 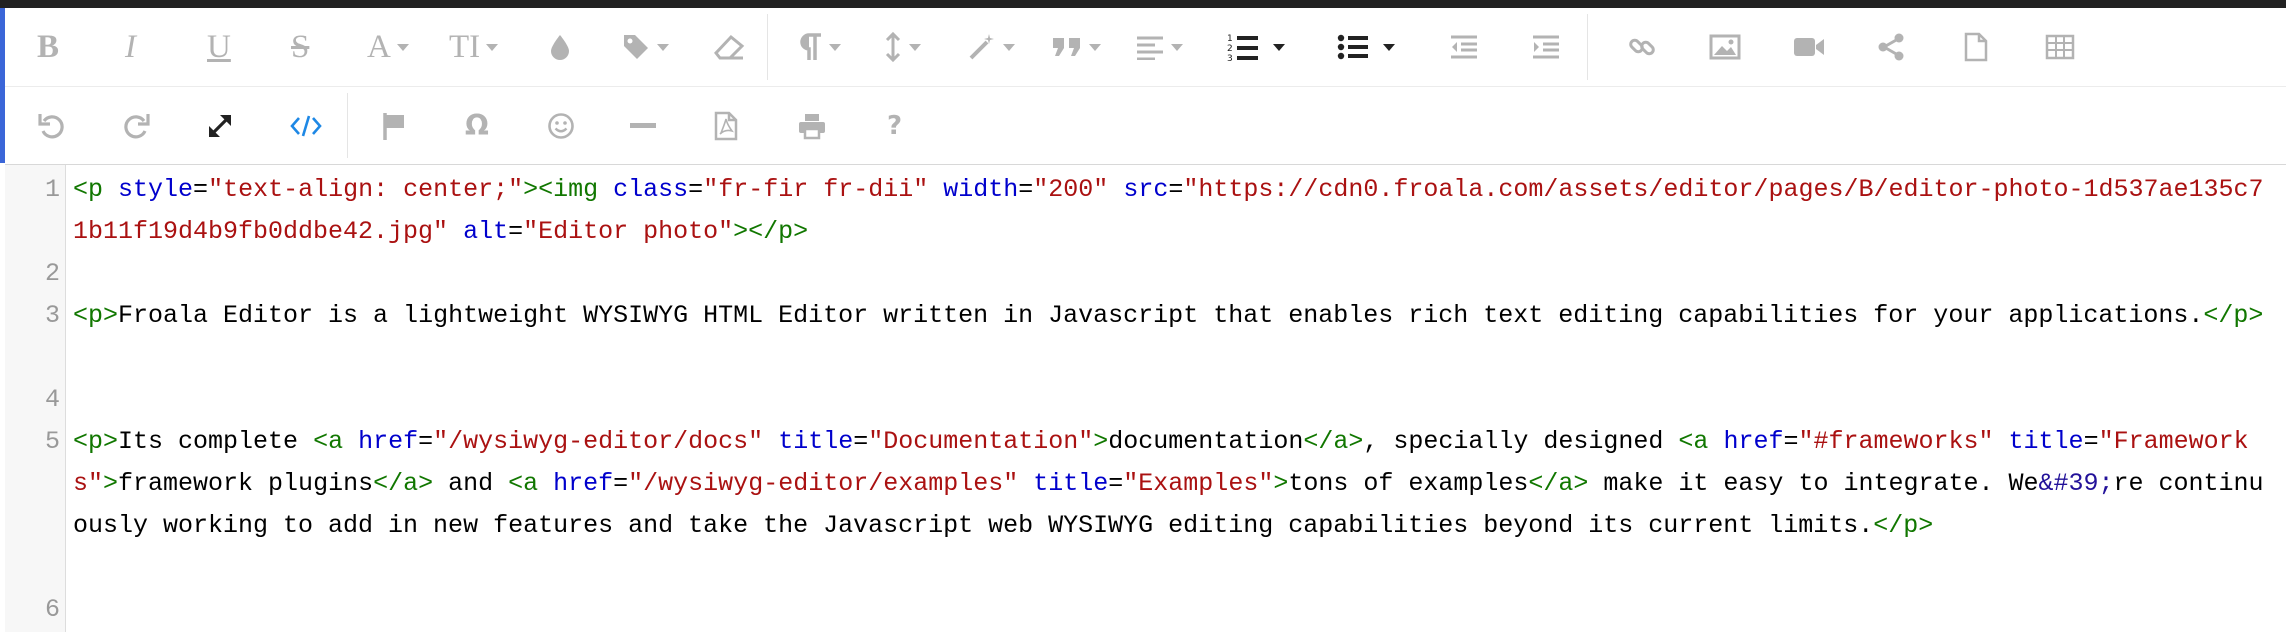 I want to click on minus-icon, so click(x=643, y=125).